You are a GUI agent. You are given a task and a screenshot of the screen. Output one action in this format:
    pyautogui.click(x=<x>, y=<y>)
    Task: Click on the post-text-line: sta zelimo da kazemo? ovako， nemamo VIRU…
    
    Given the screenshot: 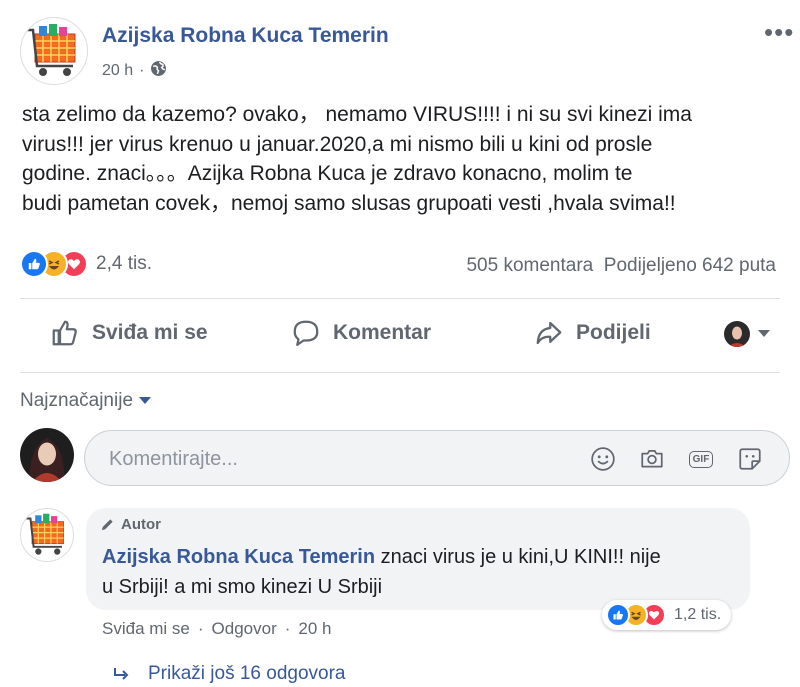 What is the action you would take?
    pyautogui.click(x=357, y=114)
    